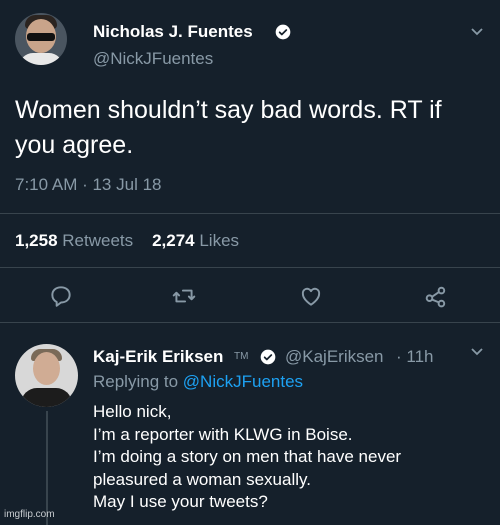 Image resolution: width=500 pixels, height=525 pixels. I want to click on tweet-text-line: Women shouldn’t say bad words. RT if, so click(228, 110).